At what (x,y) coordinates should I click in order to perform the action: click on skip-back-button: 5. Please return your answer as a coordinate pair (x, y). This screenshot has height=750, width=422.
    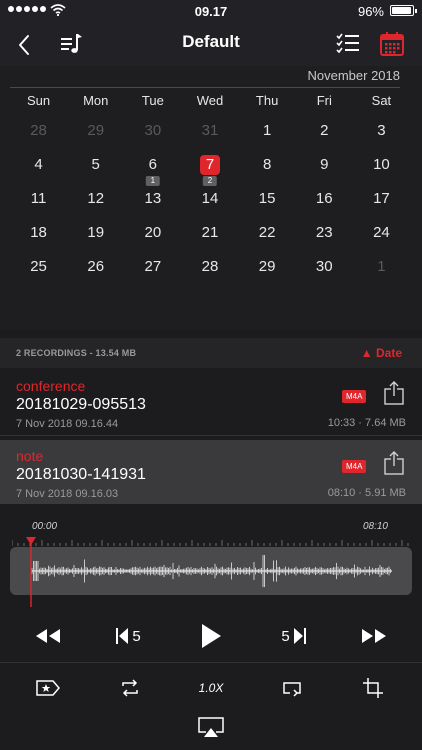
    Looking at the image, I should click on (128, 636).